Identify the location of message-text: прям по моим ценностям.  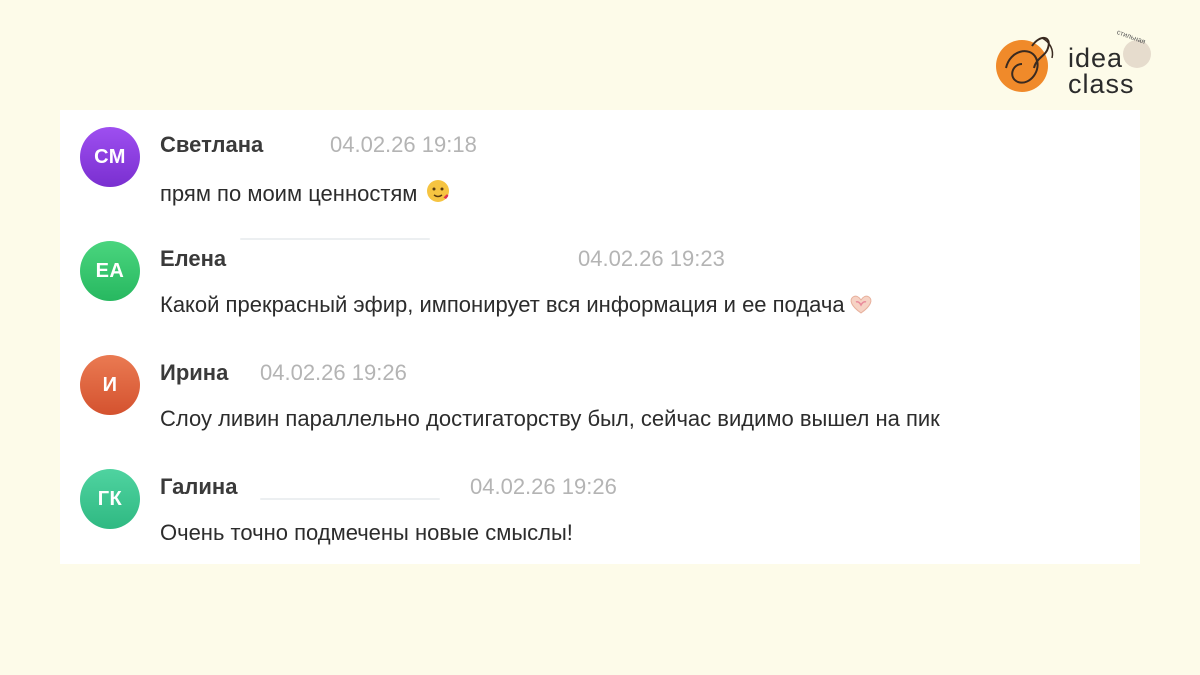
(305, 194).